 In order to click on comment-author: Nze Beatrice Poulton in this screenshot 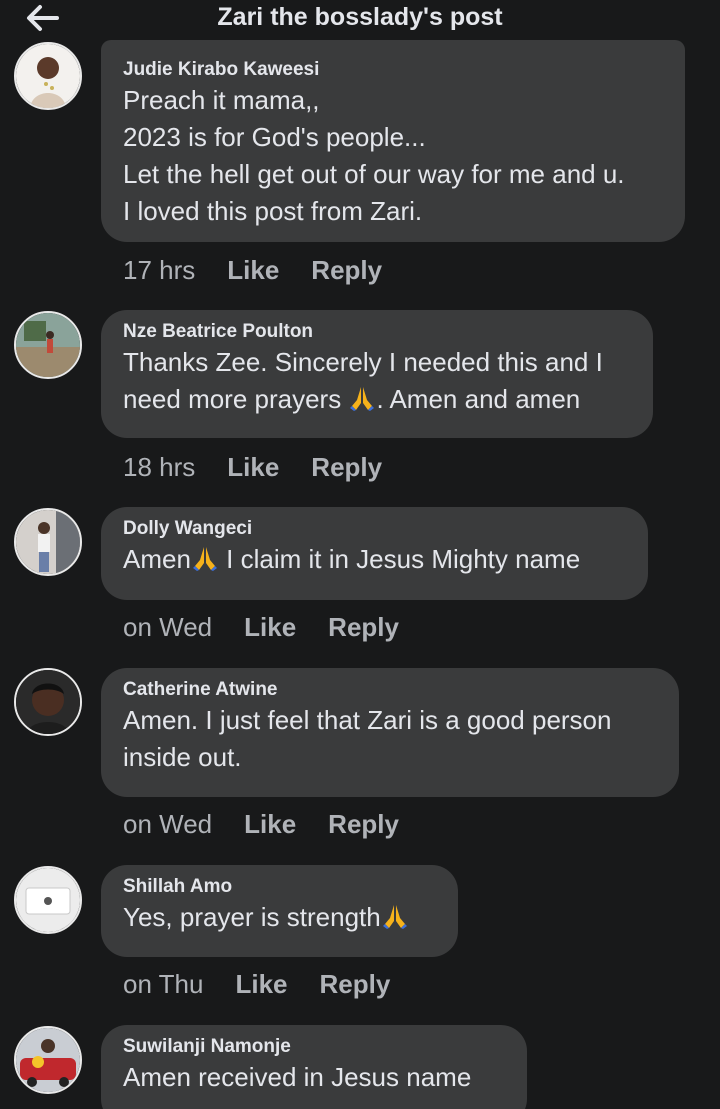, I will do `click(377, 332)`.